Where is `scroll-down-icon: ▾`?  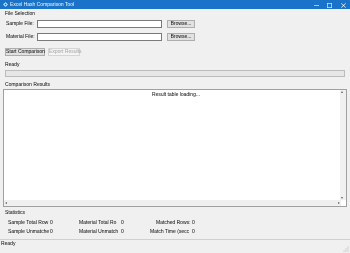 scroll-down-icon: ▾ is located at coordinates (342, 198).